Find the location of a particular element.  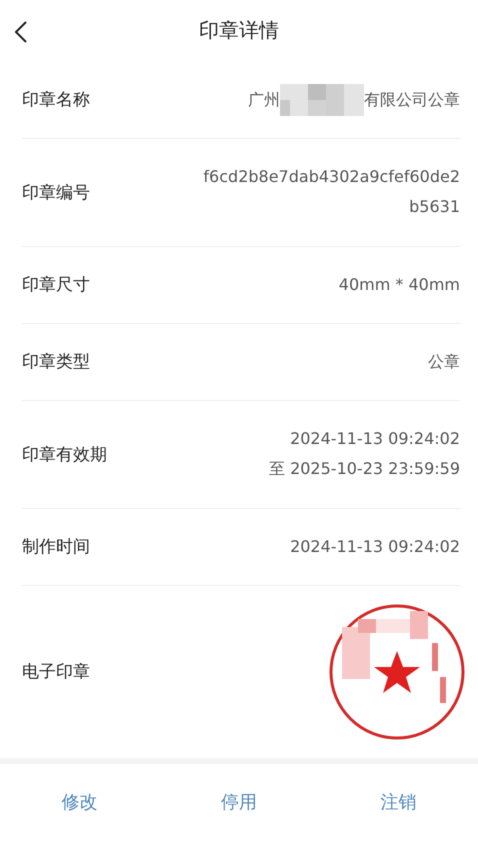

back-icon is located at coordinates (21, 32).